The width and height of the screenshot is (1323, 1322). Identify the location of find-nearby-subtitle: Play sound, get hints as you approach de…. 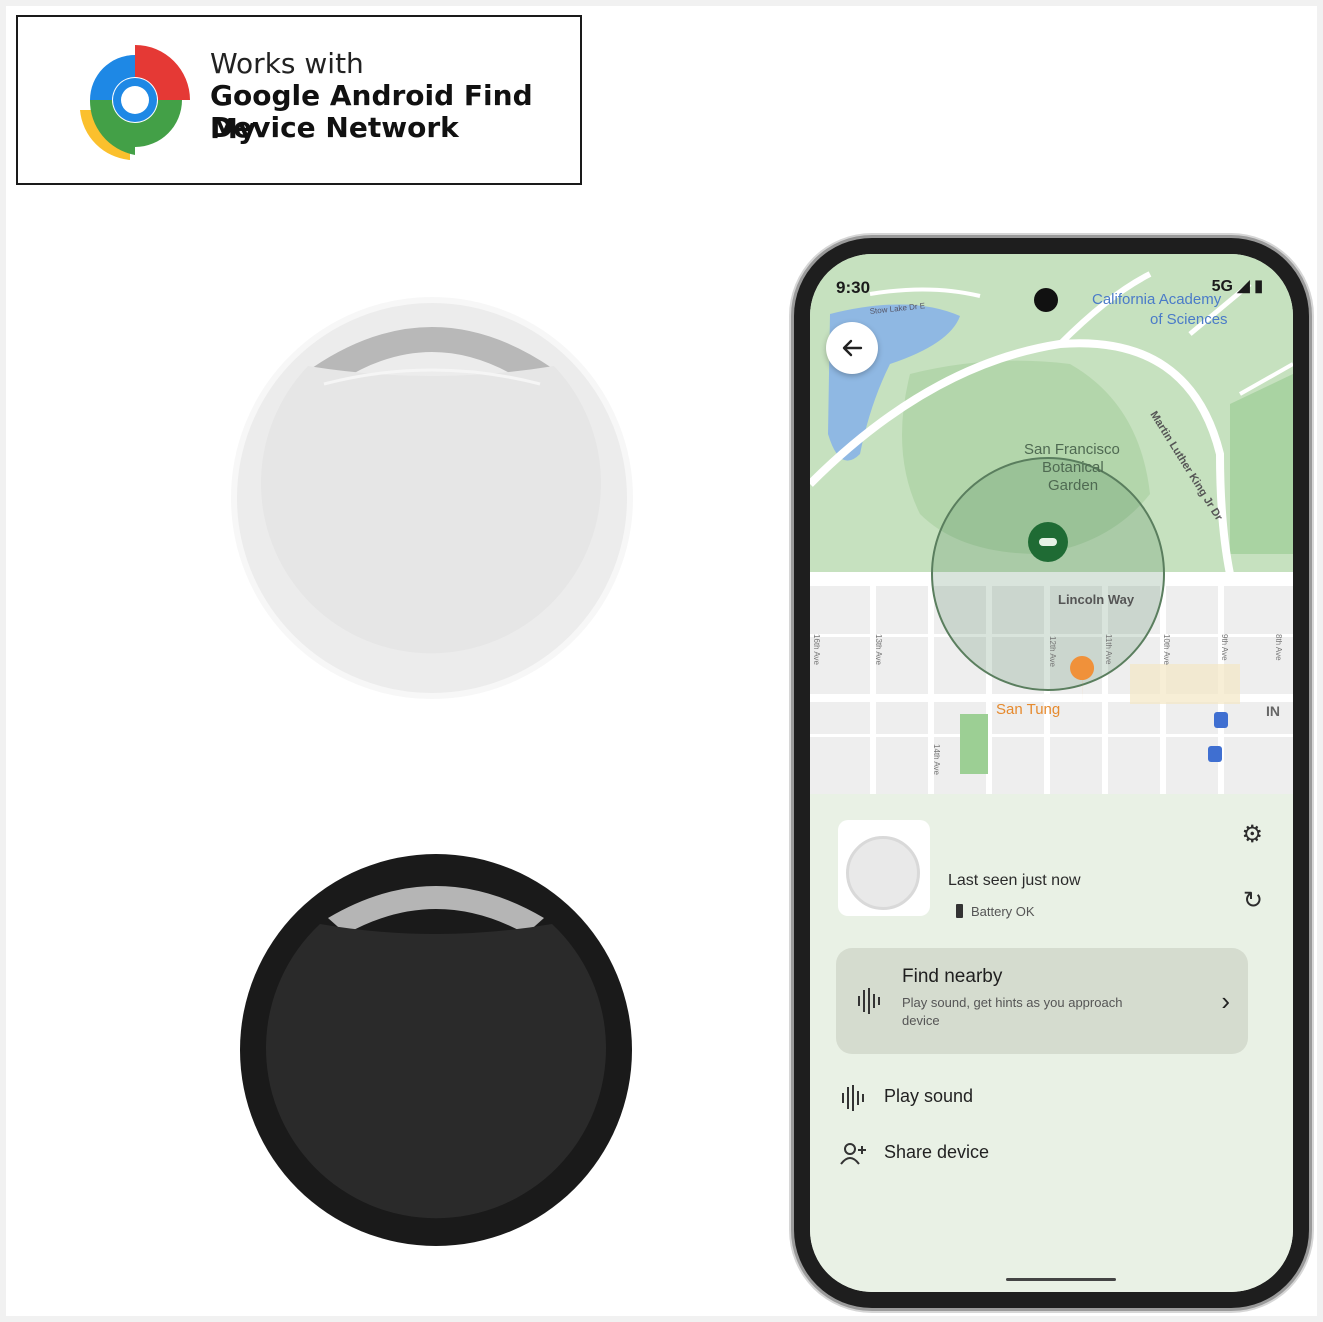
(1012, 1011).